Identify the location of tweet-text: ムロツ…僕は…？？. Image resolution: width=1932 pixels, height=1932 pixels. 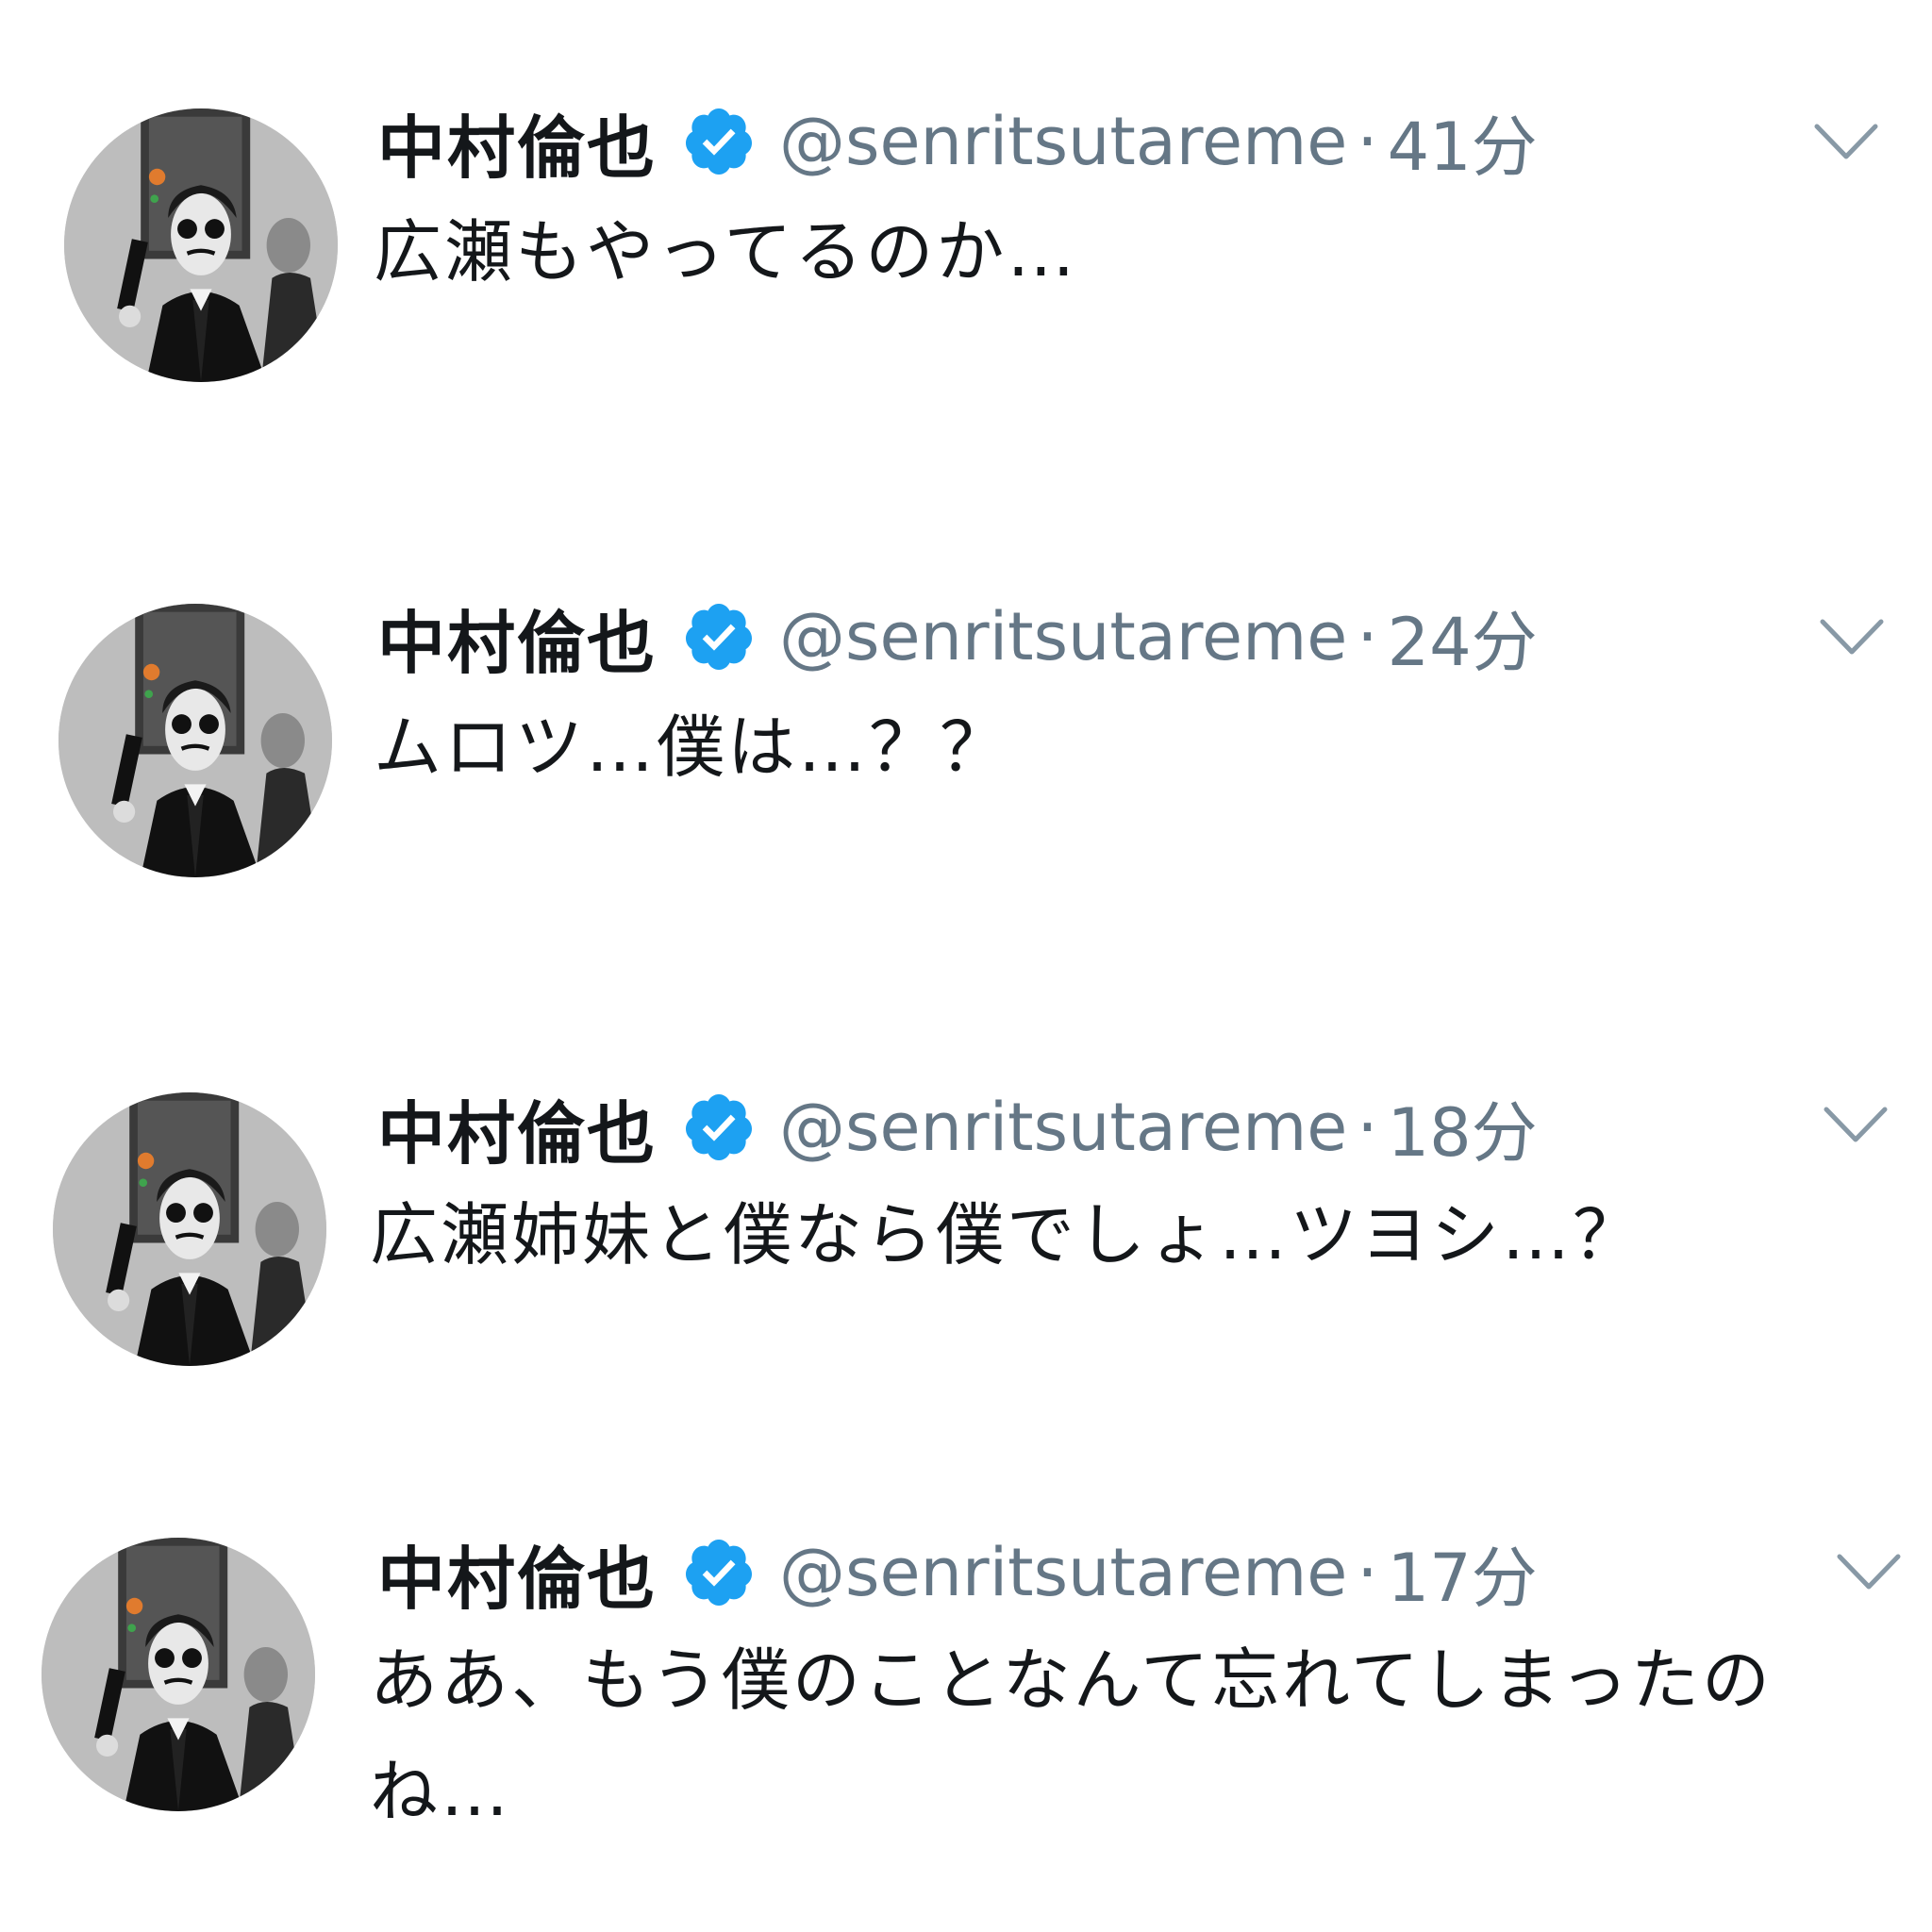
(692, 747).